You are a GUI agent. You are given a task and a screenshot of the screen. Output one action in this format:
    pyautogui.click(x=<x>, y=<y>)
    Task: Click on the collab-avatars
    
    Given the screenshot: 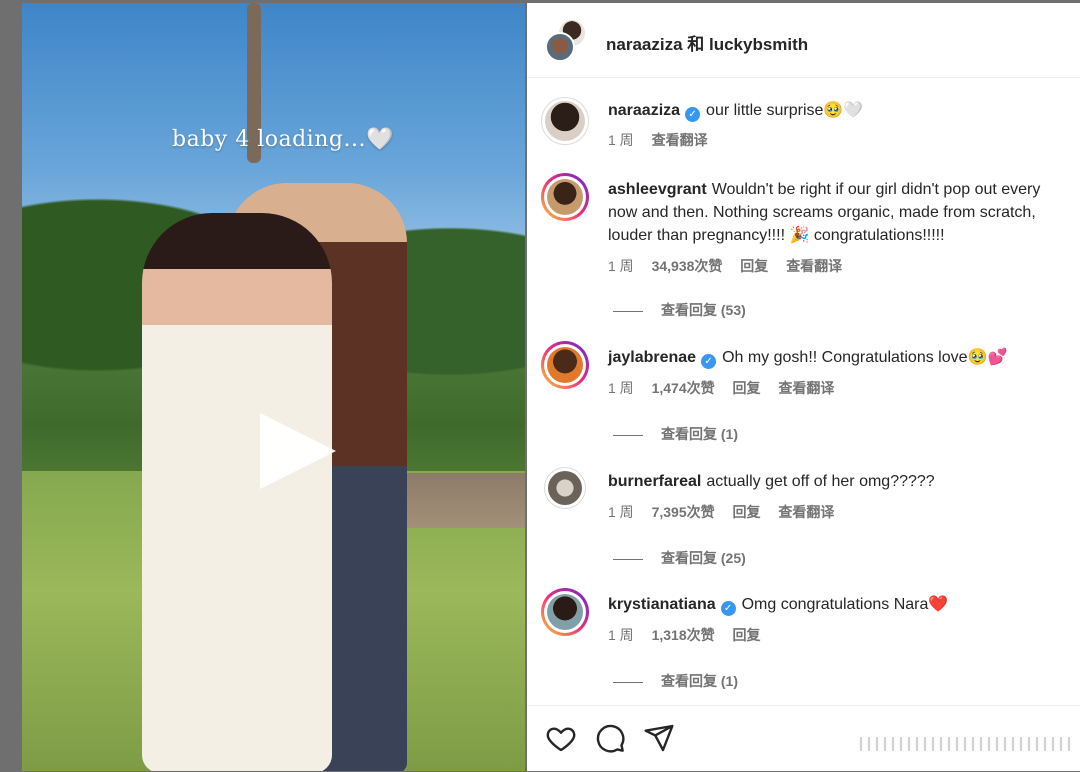 What is the action you would take?
    pyautogui.click(x=568, y=41)
    